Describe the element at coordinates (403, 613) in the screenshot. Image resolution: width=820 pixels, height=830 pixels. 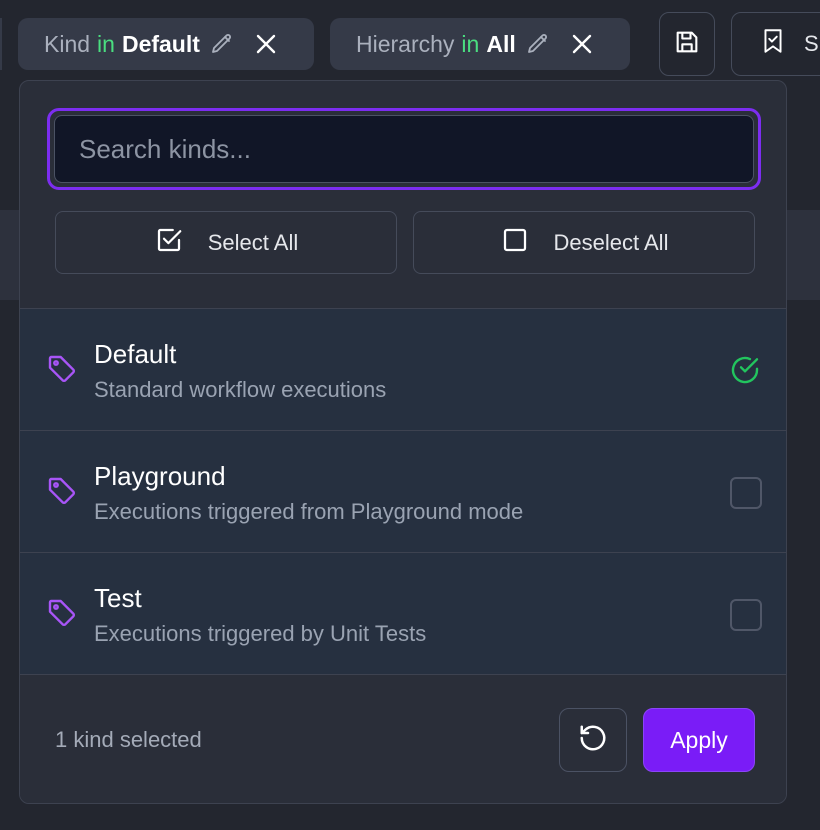
I see `kind-option-test: Test Executions triggered by Unit Tests` at that location.